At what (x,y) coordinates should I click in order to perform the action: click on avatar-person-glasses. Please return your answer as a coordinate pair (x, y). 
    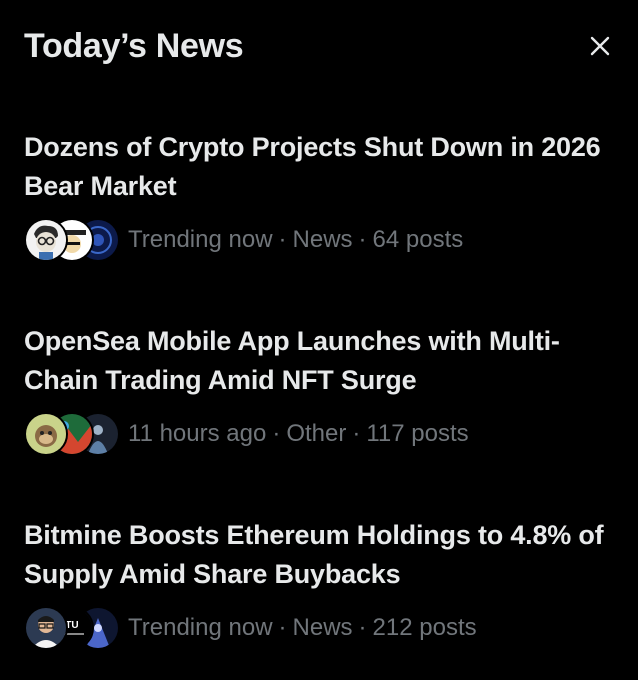
    Looking at the image, I should click on (46, 628).